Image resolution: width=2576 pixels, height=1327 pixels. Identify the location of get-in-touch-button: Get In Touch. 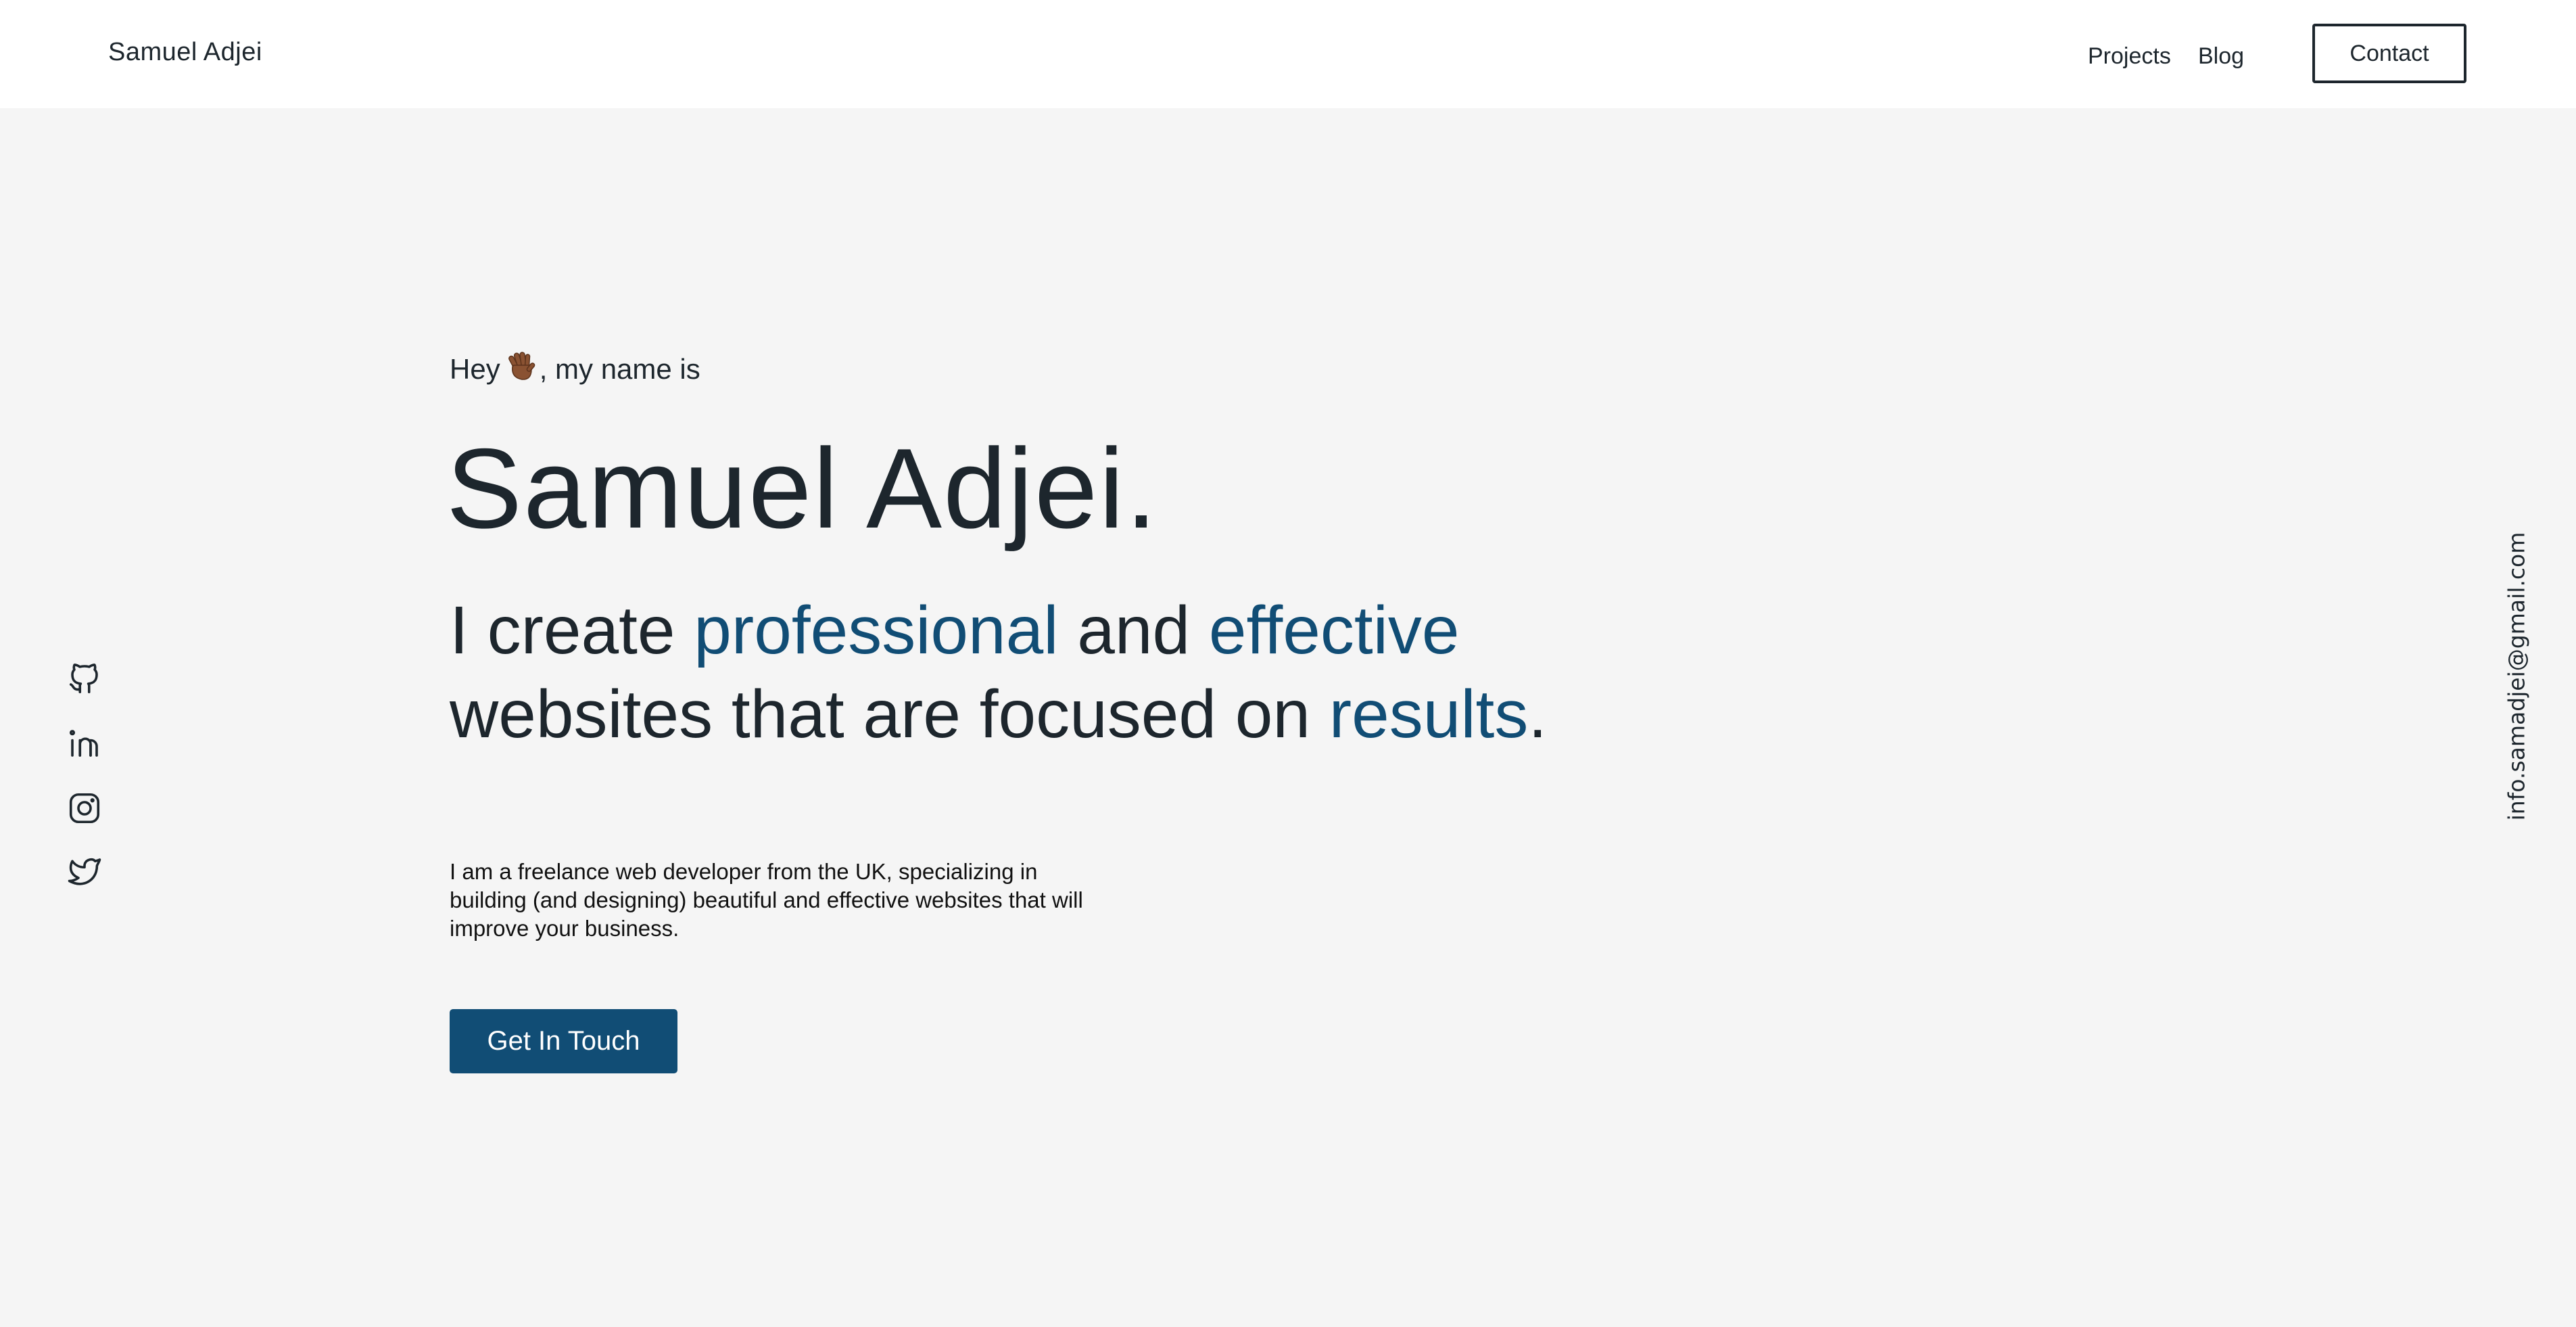
(563, 1041).